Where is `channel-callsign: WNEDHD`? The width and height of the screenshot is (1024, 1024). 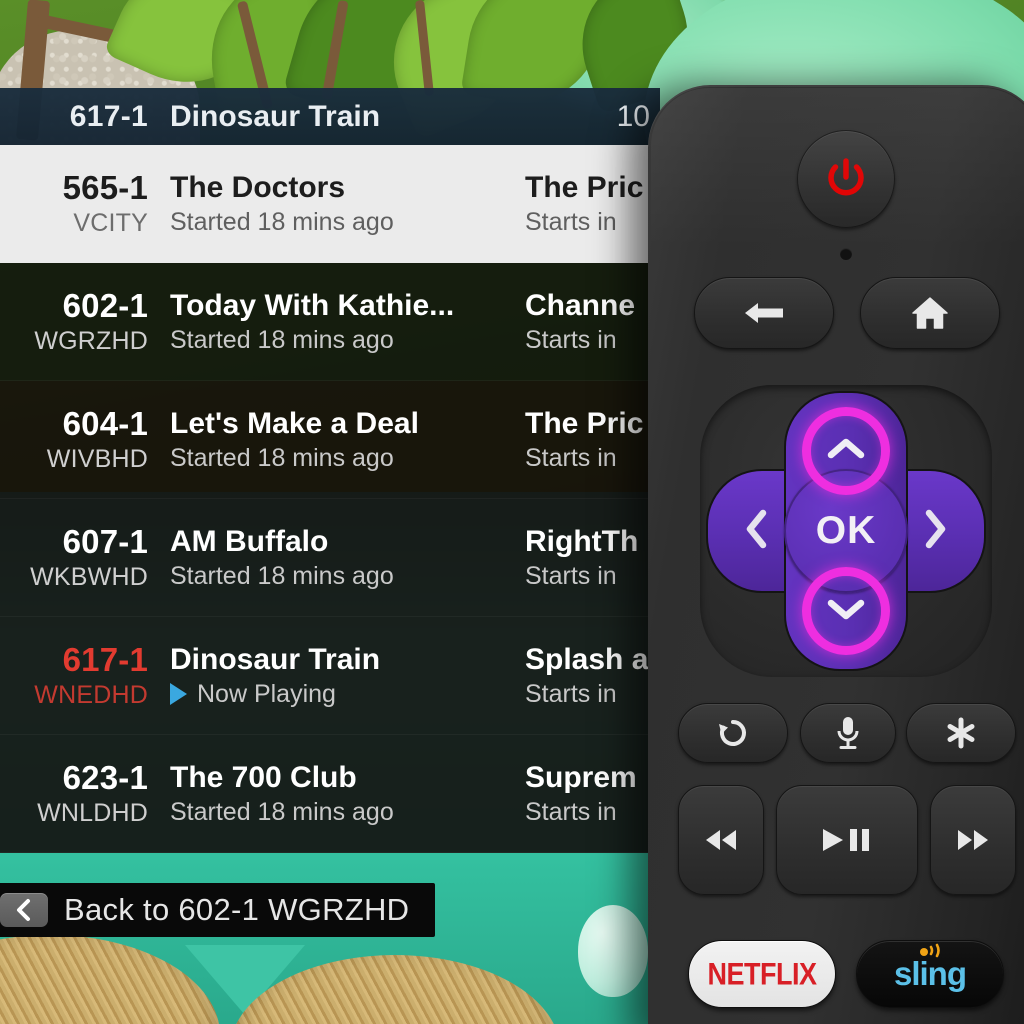
channel-callsign: WNEDHD is located at coordinates (91, 695).